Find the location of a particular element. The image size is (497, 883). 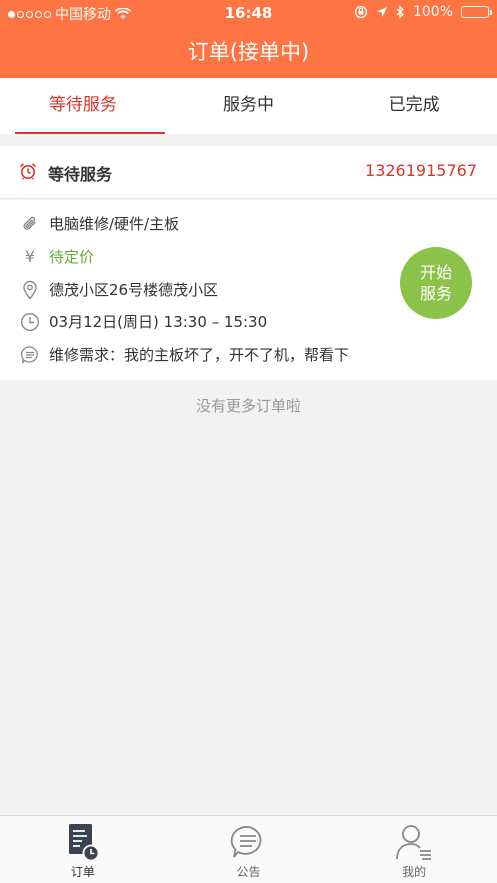

requirement-row: 维修需求：我的主板坏了，开不了机，帮看下 is located at coordinates (184, 354).